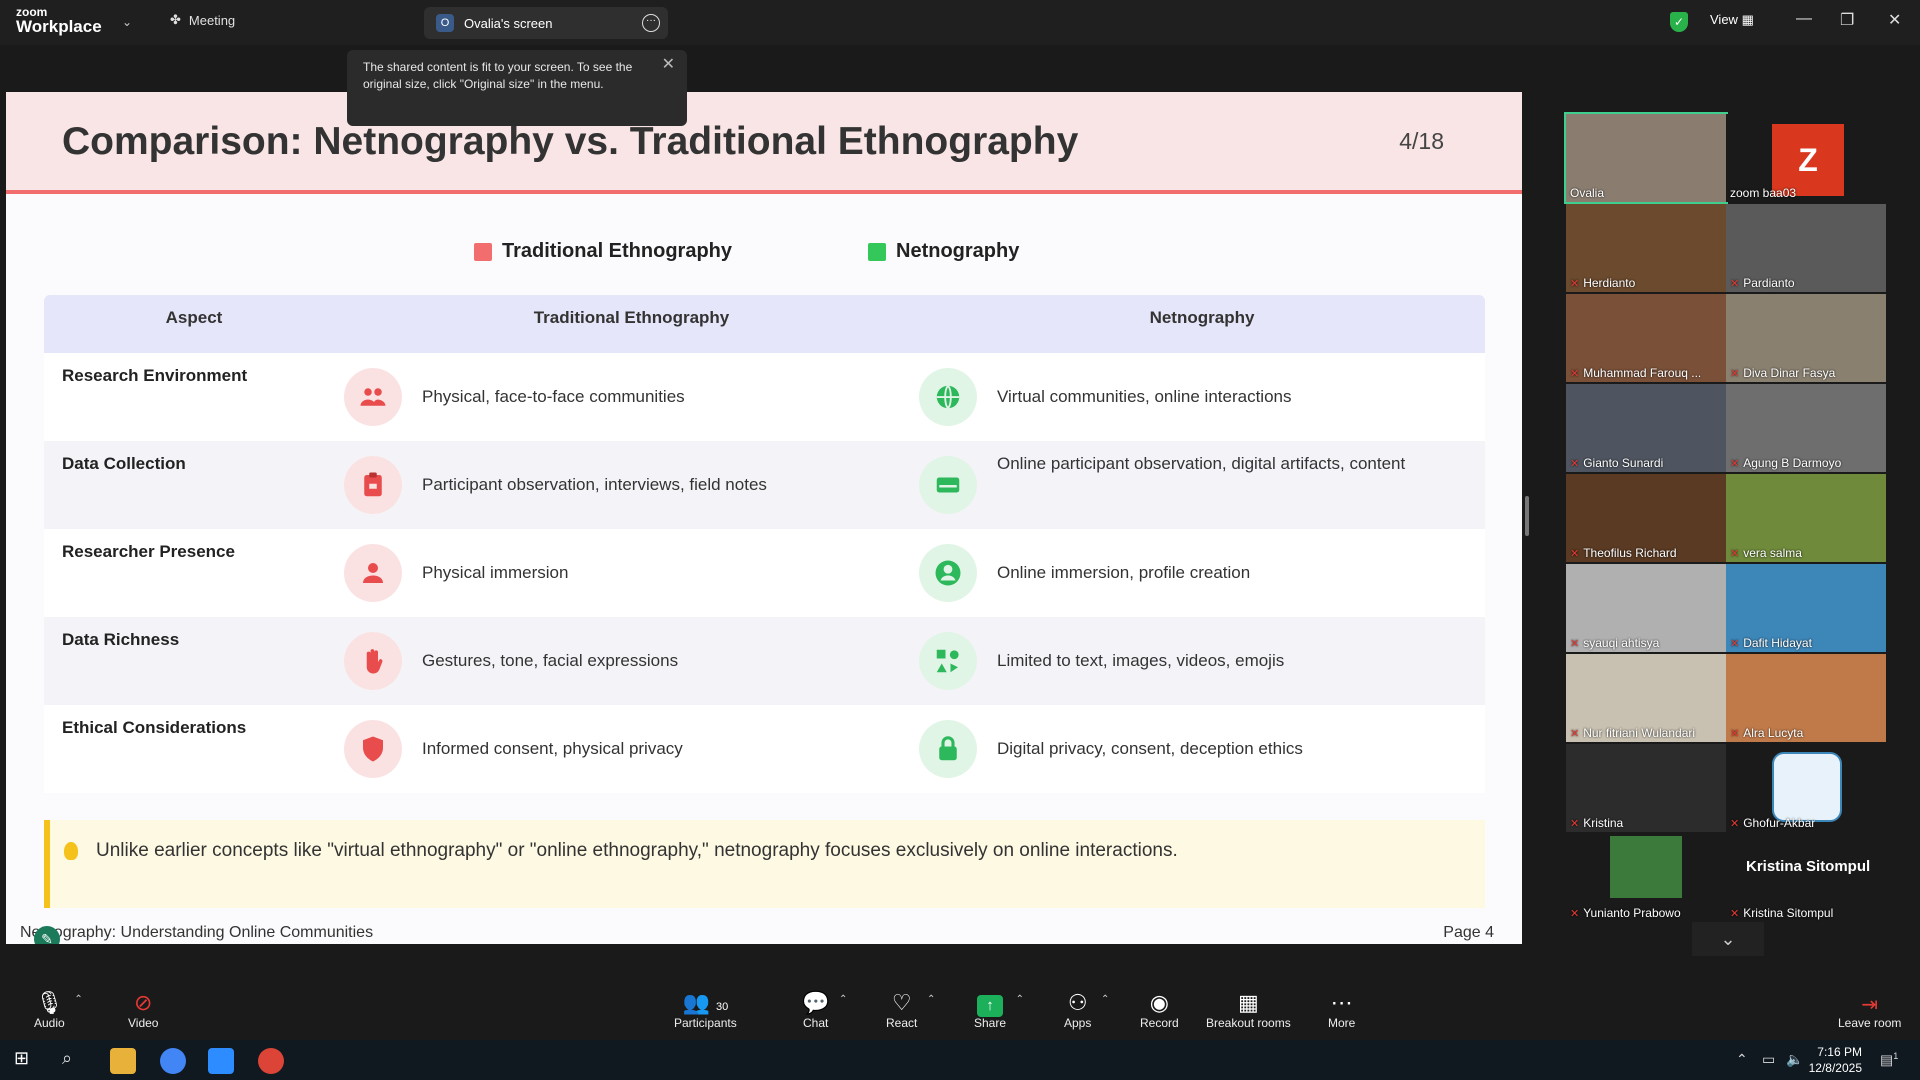 This screenshot has height=1080, width=1920. I want to click on tile-name: ✕ syauqi ahtisya, so click(1614, 643).